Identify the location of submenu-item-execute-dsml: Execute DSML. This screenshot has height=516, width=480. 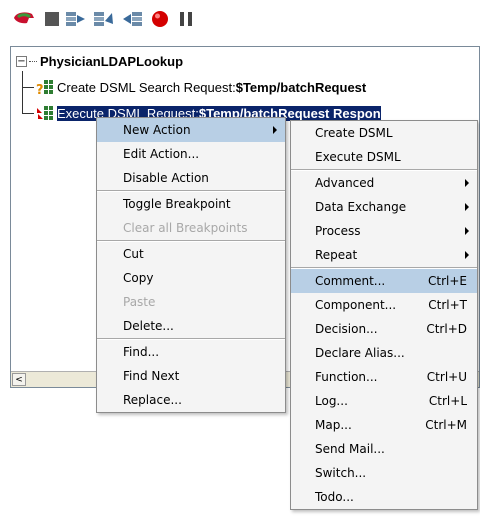
(384, 157).